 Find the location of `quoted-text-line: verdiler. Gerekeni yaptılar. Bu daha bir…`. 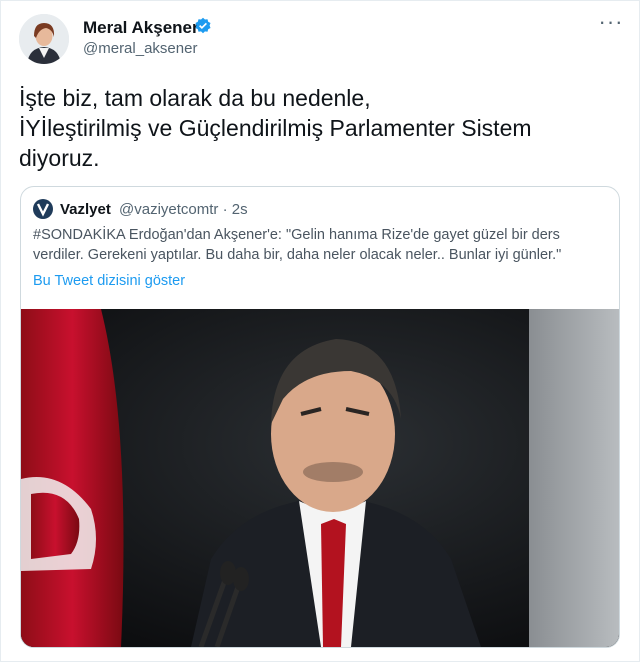

quoted-text-line: verdiler. Gerekeni yaptılar. Bu daha bir… is located at coordinates (297, 255).